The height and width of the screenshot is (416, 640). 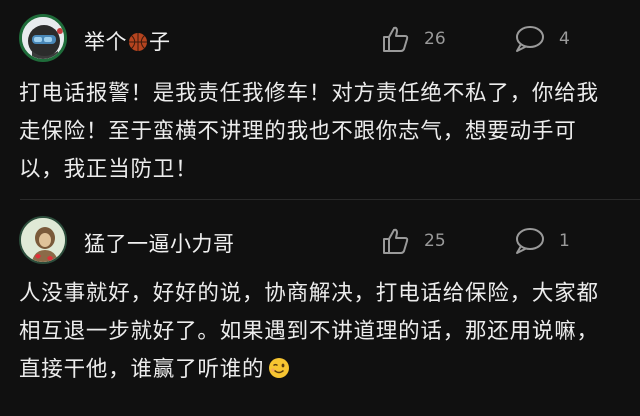 What do you see at coordinates (564, 241) in the screenshot?
I see `reply-count: 1` at bounding box center [564, 241].